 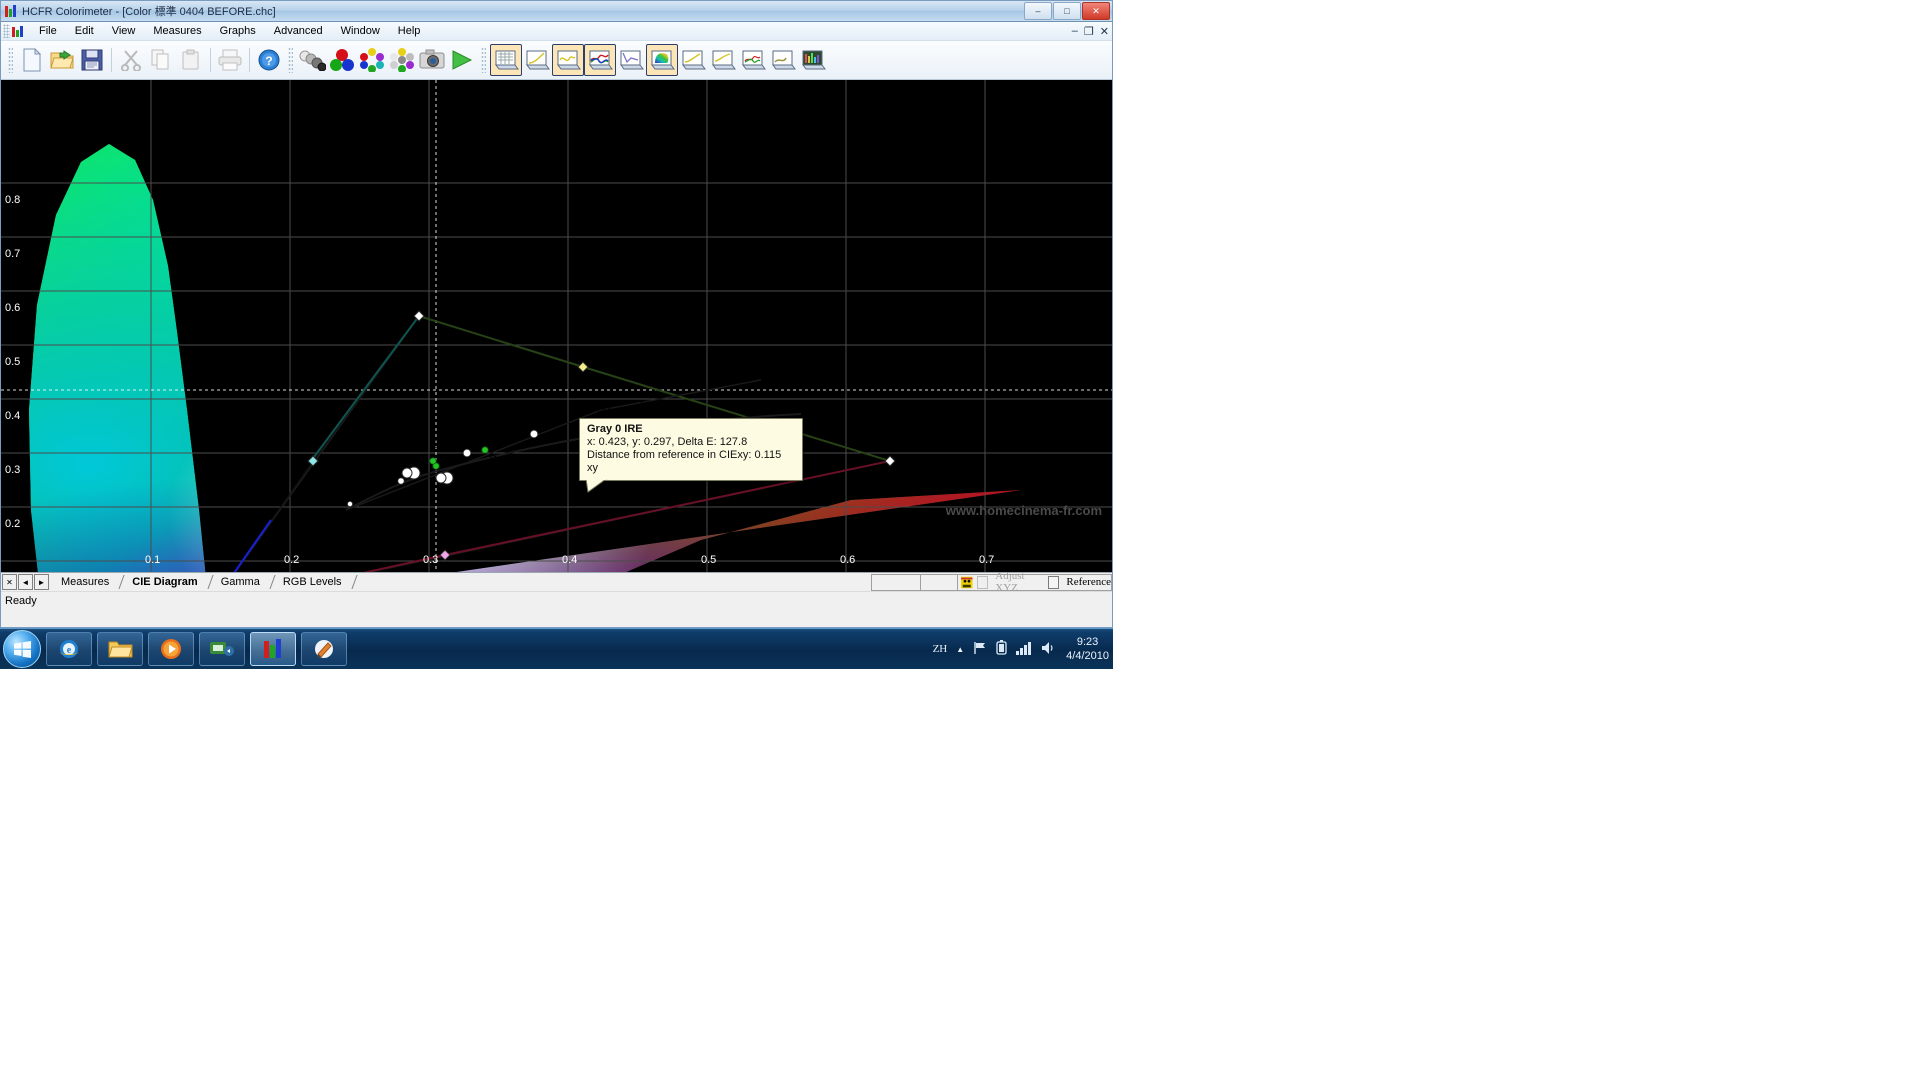 What do you see at coordinates (432, 60) in the screenshot?
I see `capture-button` at bounding box center [432, 60].